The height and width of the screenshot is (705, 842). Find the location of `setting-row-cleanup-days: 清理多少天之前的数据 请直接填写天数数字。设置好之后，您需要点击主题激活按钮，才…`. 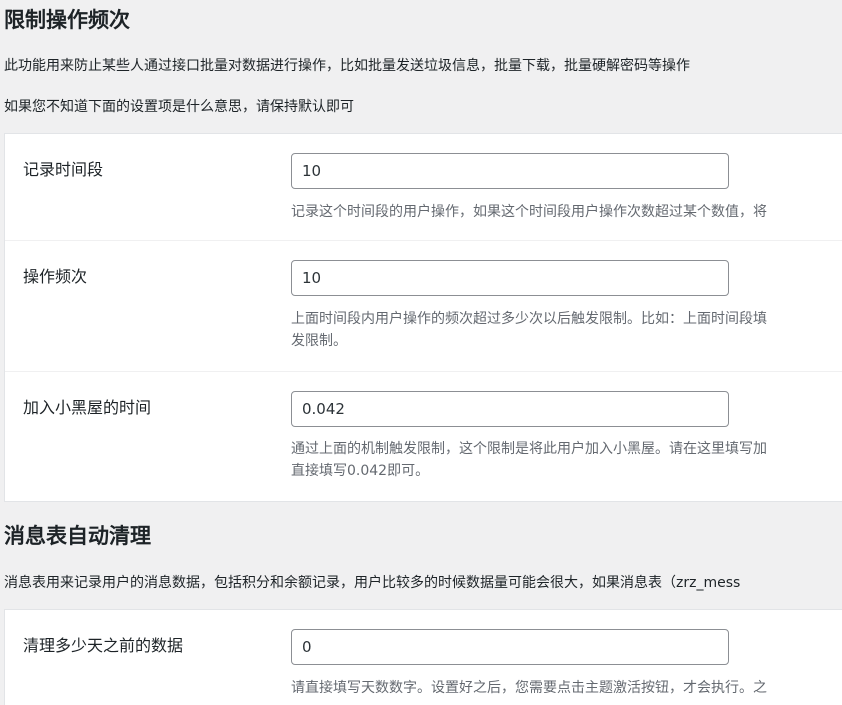

setting-row-cleanup-days: 清理多少天之前的数据 请直接填写天数数字。设置好之后，您需要点击主题激活按钮，才… is located at coordinates (423, 657).